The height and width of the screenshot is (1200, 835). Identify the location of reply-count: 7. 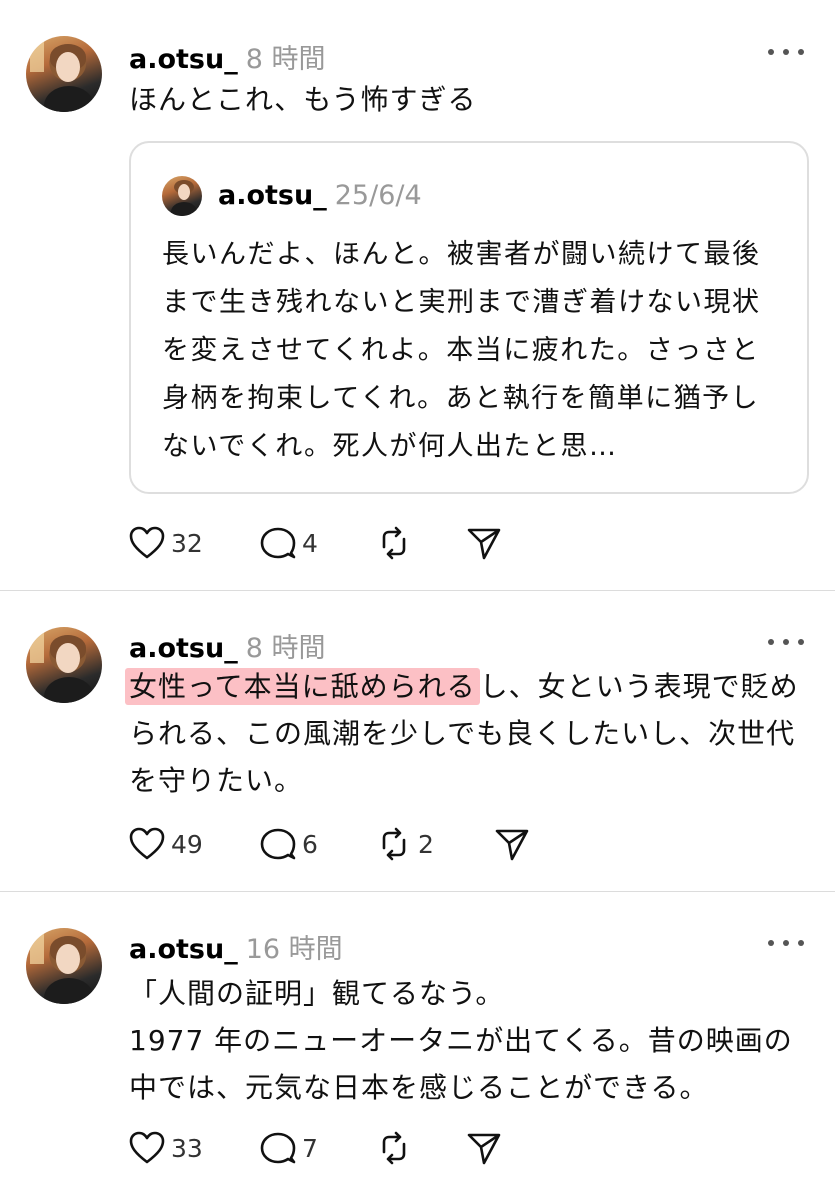
(310, 1148).